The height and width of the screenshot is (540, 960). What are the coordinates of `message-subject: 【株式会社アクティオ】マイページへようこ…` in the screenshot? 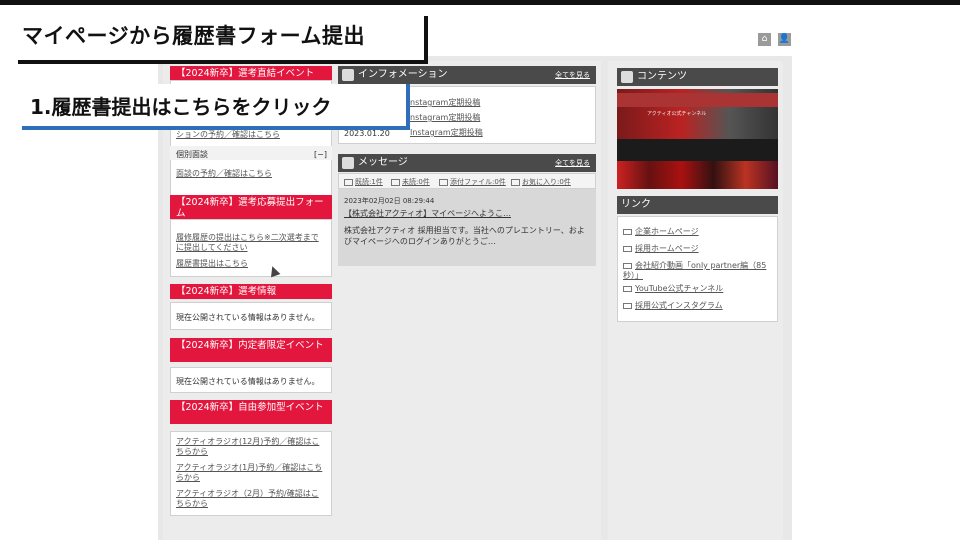 It's located at (427, 213).